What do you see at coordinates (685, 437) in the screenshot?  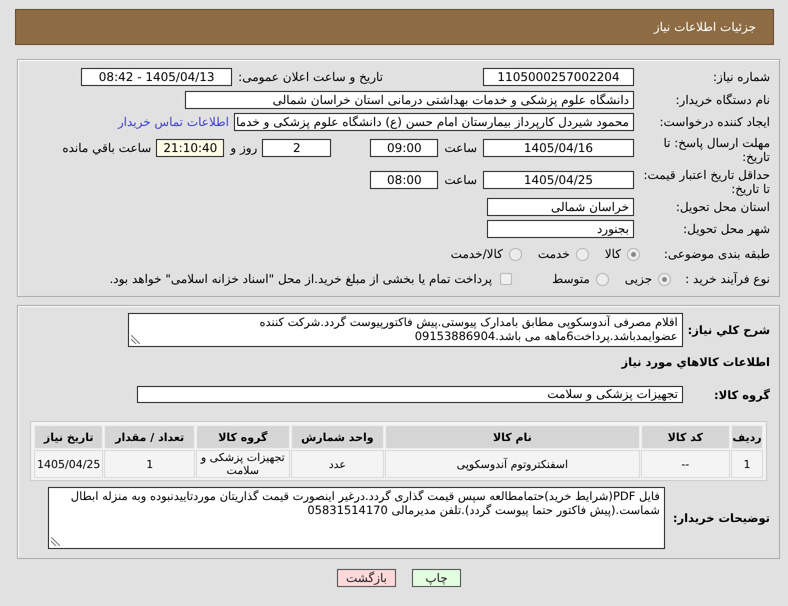 I see `column-header: کد کالا` at bounding box center [685, 437].